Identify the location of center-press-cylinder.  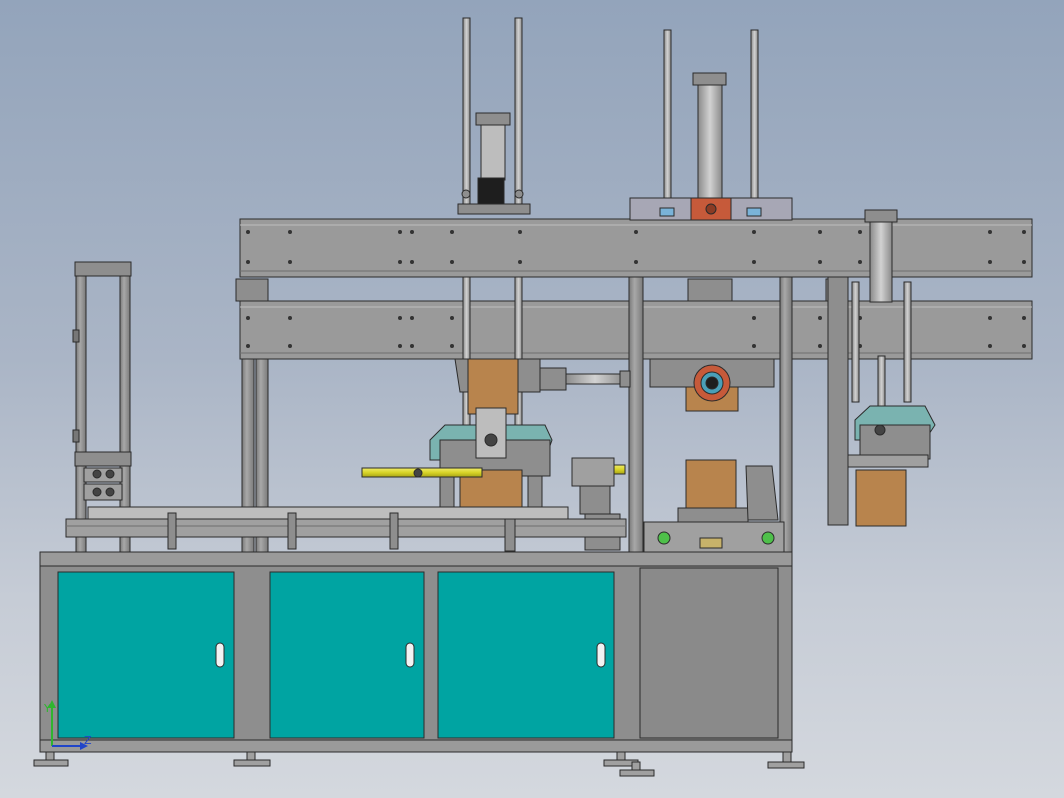
(711, 125).